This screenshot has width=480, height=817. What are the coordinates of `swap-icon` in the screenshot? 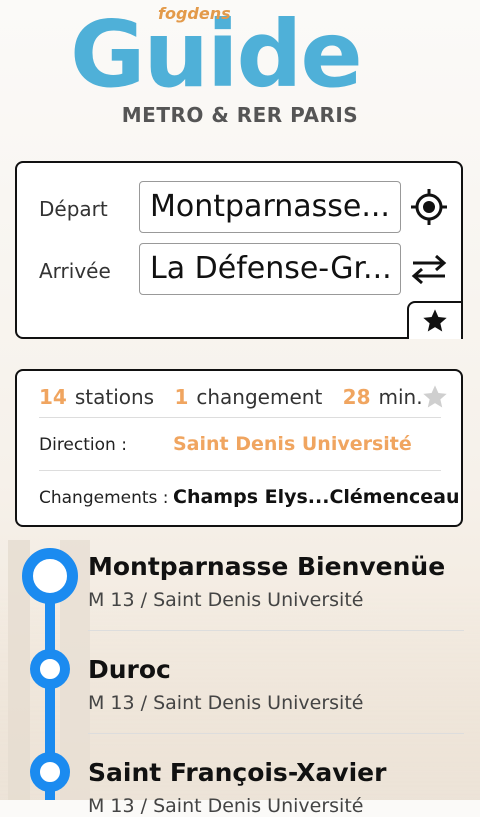 It's located at (429, 269).